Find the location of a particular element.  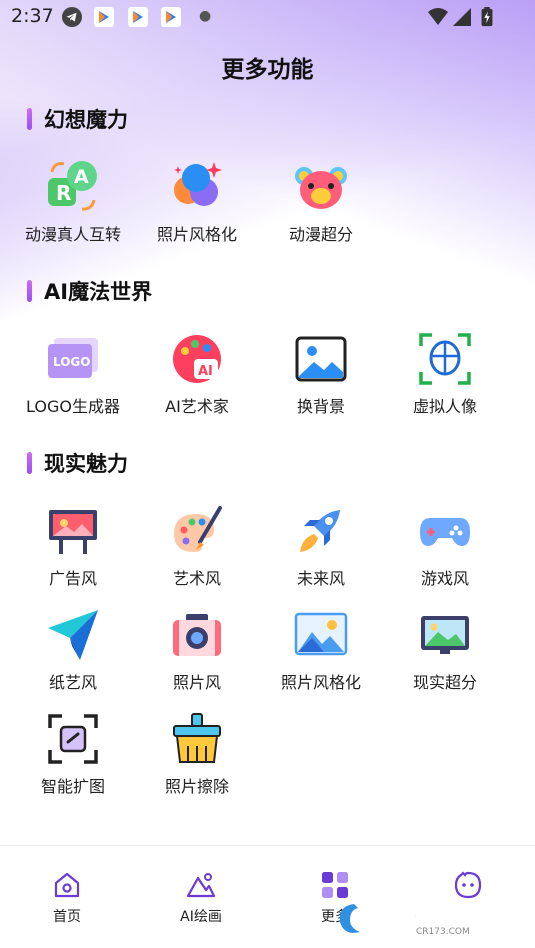

section-header: 幻想魔力 is located at coordinates (77, 119).